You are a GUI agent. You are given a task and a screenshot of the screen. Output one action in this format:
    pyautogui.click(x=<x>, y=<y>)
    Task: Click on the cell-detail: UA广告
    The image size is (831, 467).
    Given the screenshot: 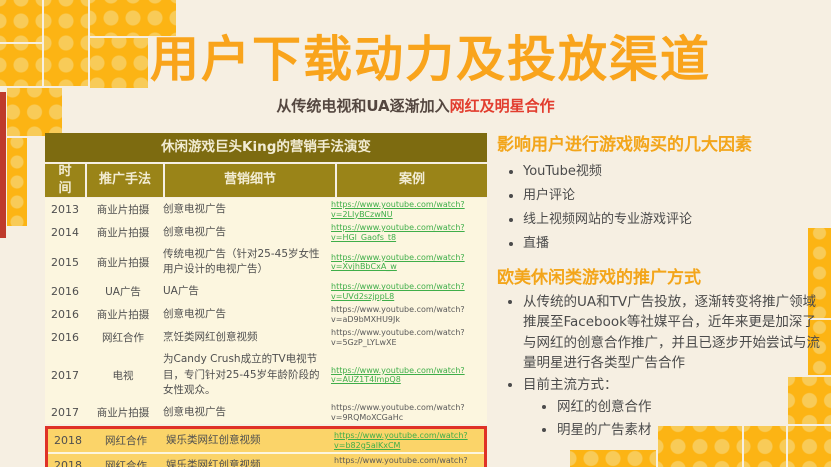 What is the action you would take?
    pyautogui.click(x=181, y=291)
    